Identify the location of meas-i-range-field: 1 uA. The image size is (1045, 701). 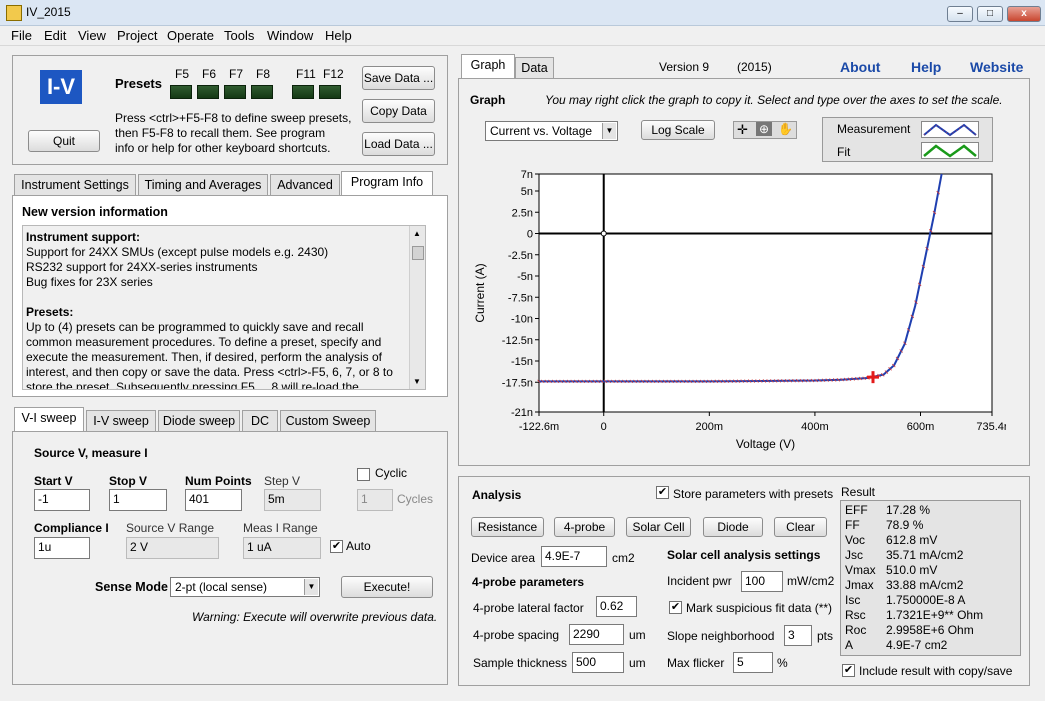
(282, 548).